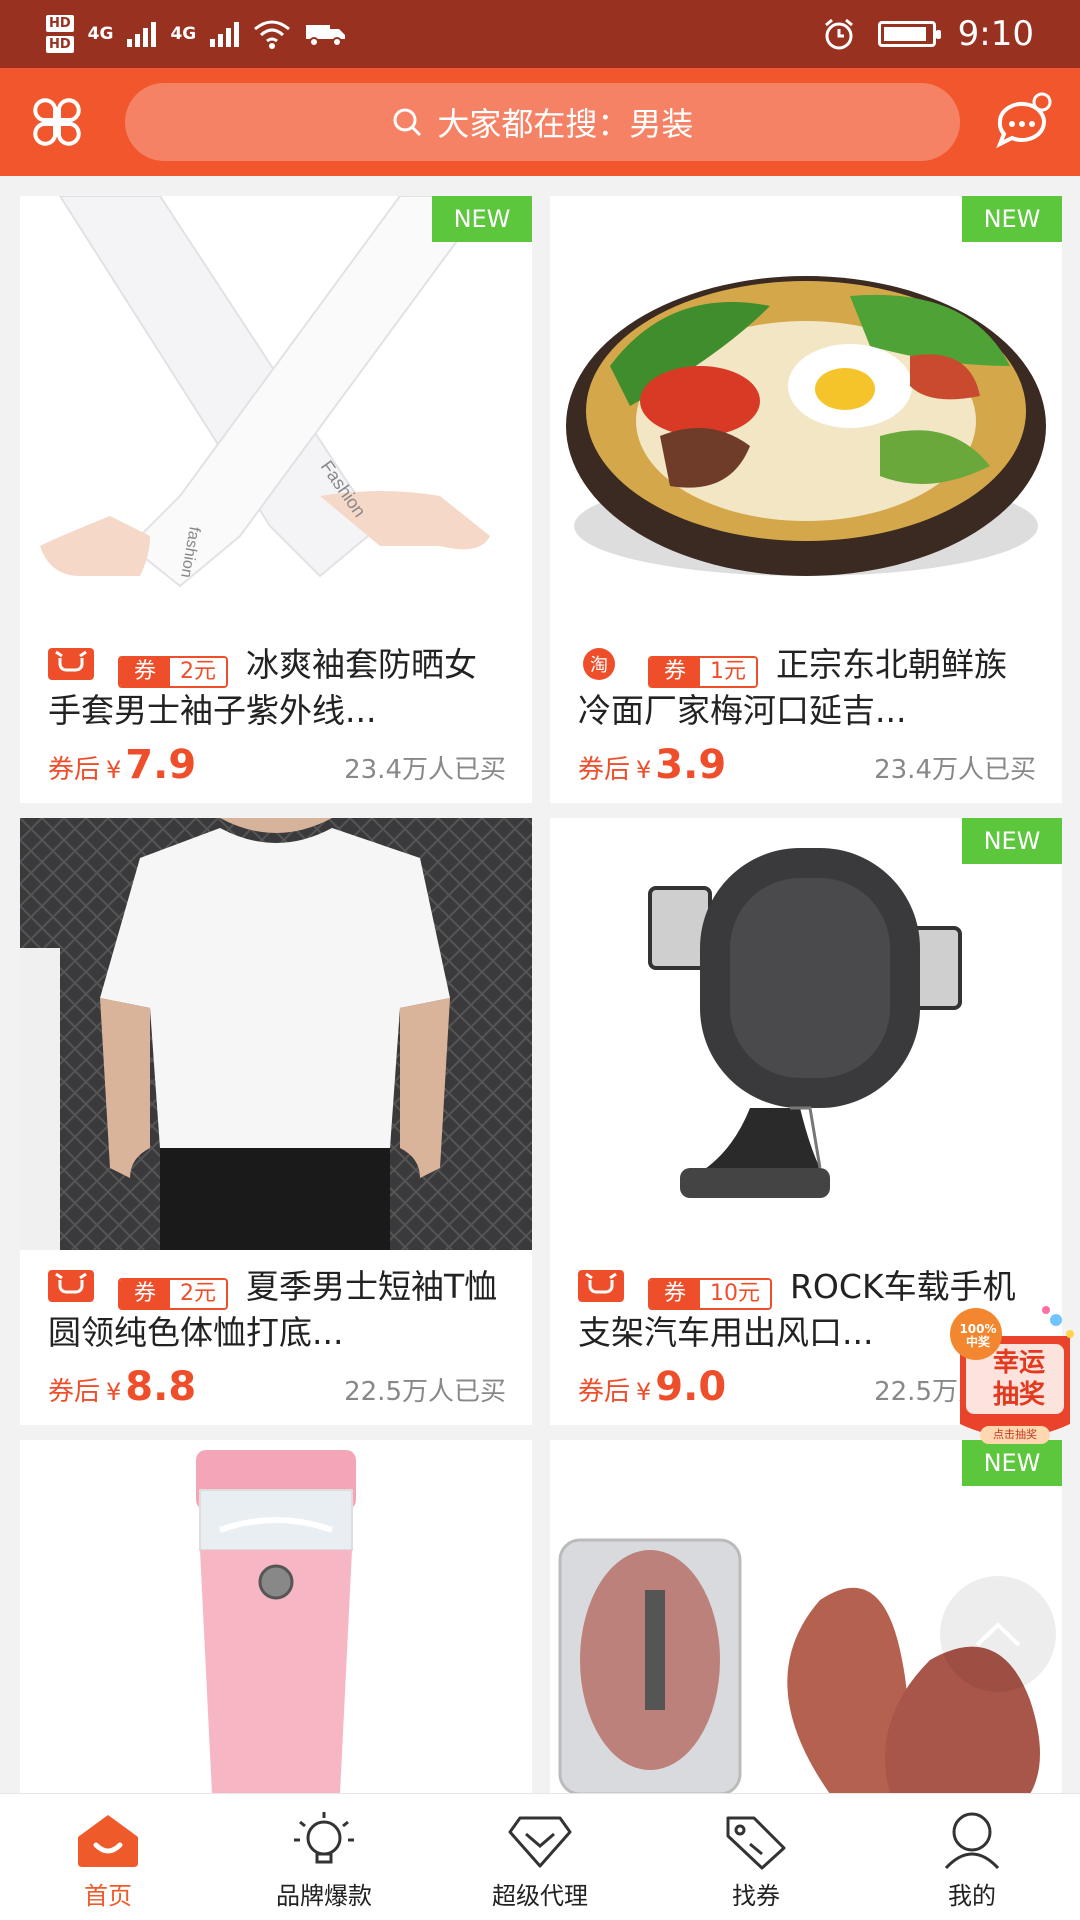 This screenshot has width=1080, height=1920. I want to click on arm-sleeves-image: Fashion fashion, so click(276, 412).